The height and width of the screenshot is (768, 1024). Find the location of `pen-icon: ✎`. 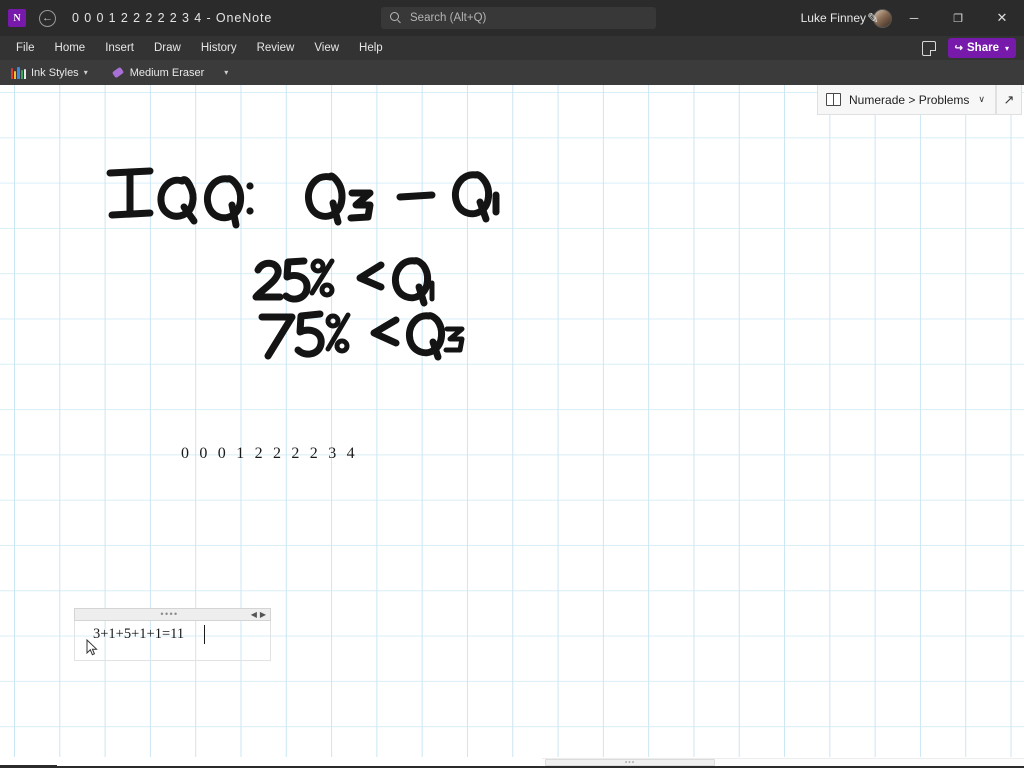

pen-icon: ✎ is located at coordinates (873, 17).